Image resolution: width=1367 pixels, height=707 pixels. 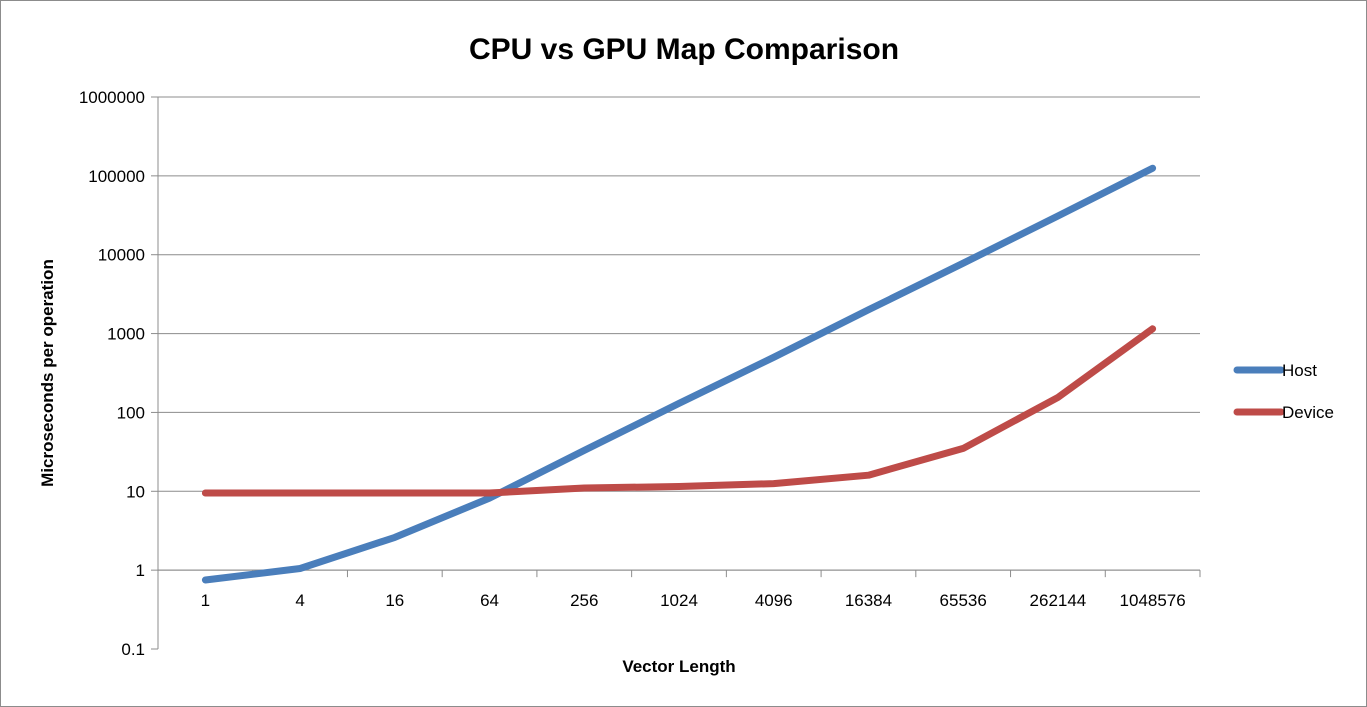 I want to click on legend: Host Device, so click(x=1283, y=391).